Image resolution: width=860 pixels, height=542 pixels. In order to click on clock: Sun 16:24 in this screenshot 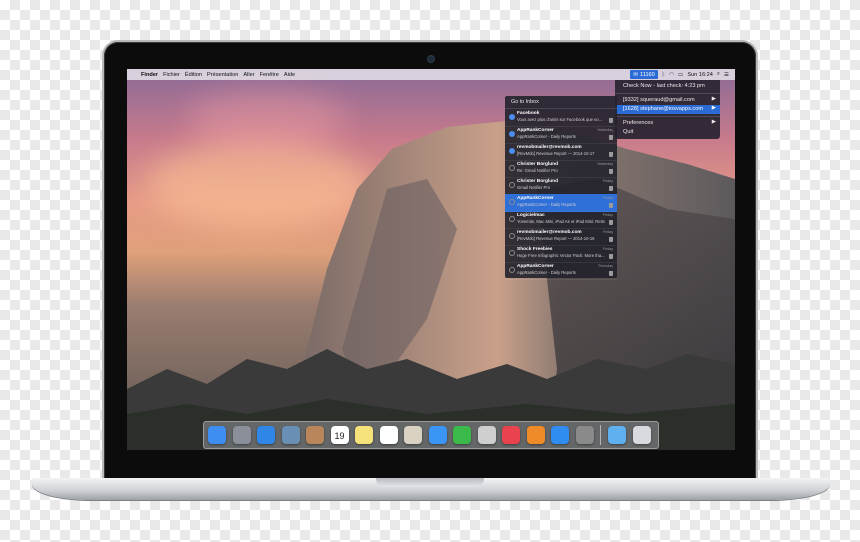, I will do `click(700, 75)`.